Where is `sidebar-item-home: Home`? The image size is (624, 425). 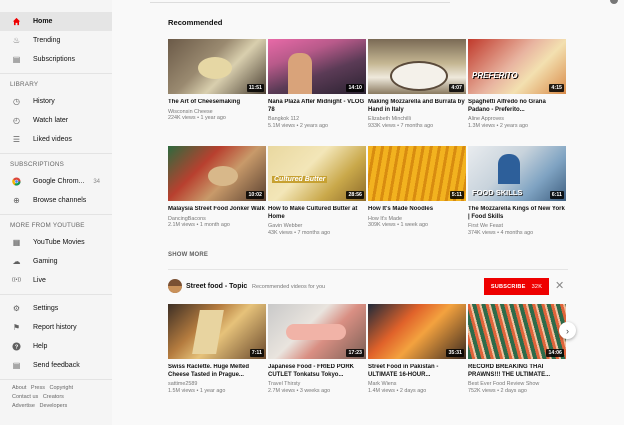
sidebar-item-home: Home is located at coordinates (56, 21).